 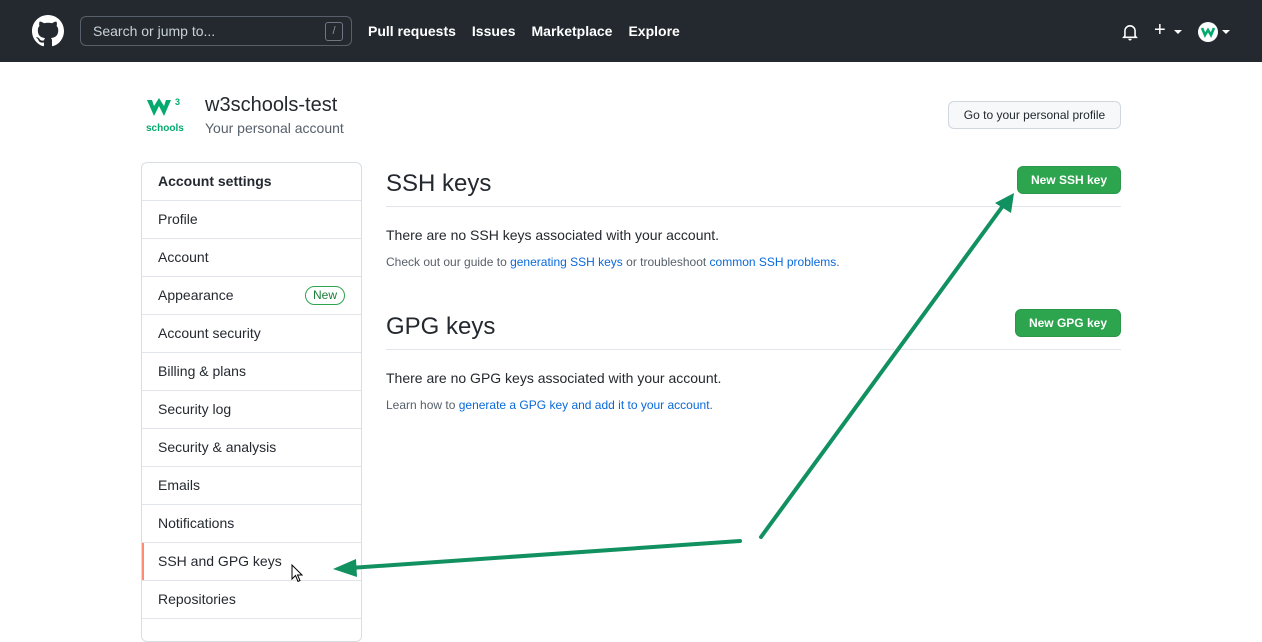 What do you see at coordinates (524, 31) in the screenshot?
I see `global-nav: Pull requests Issues Marketplace Explore` at bounding box center [524, 31].